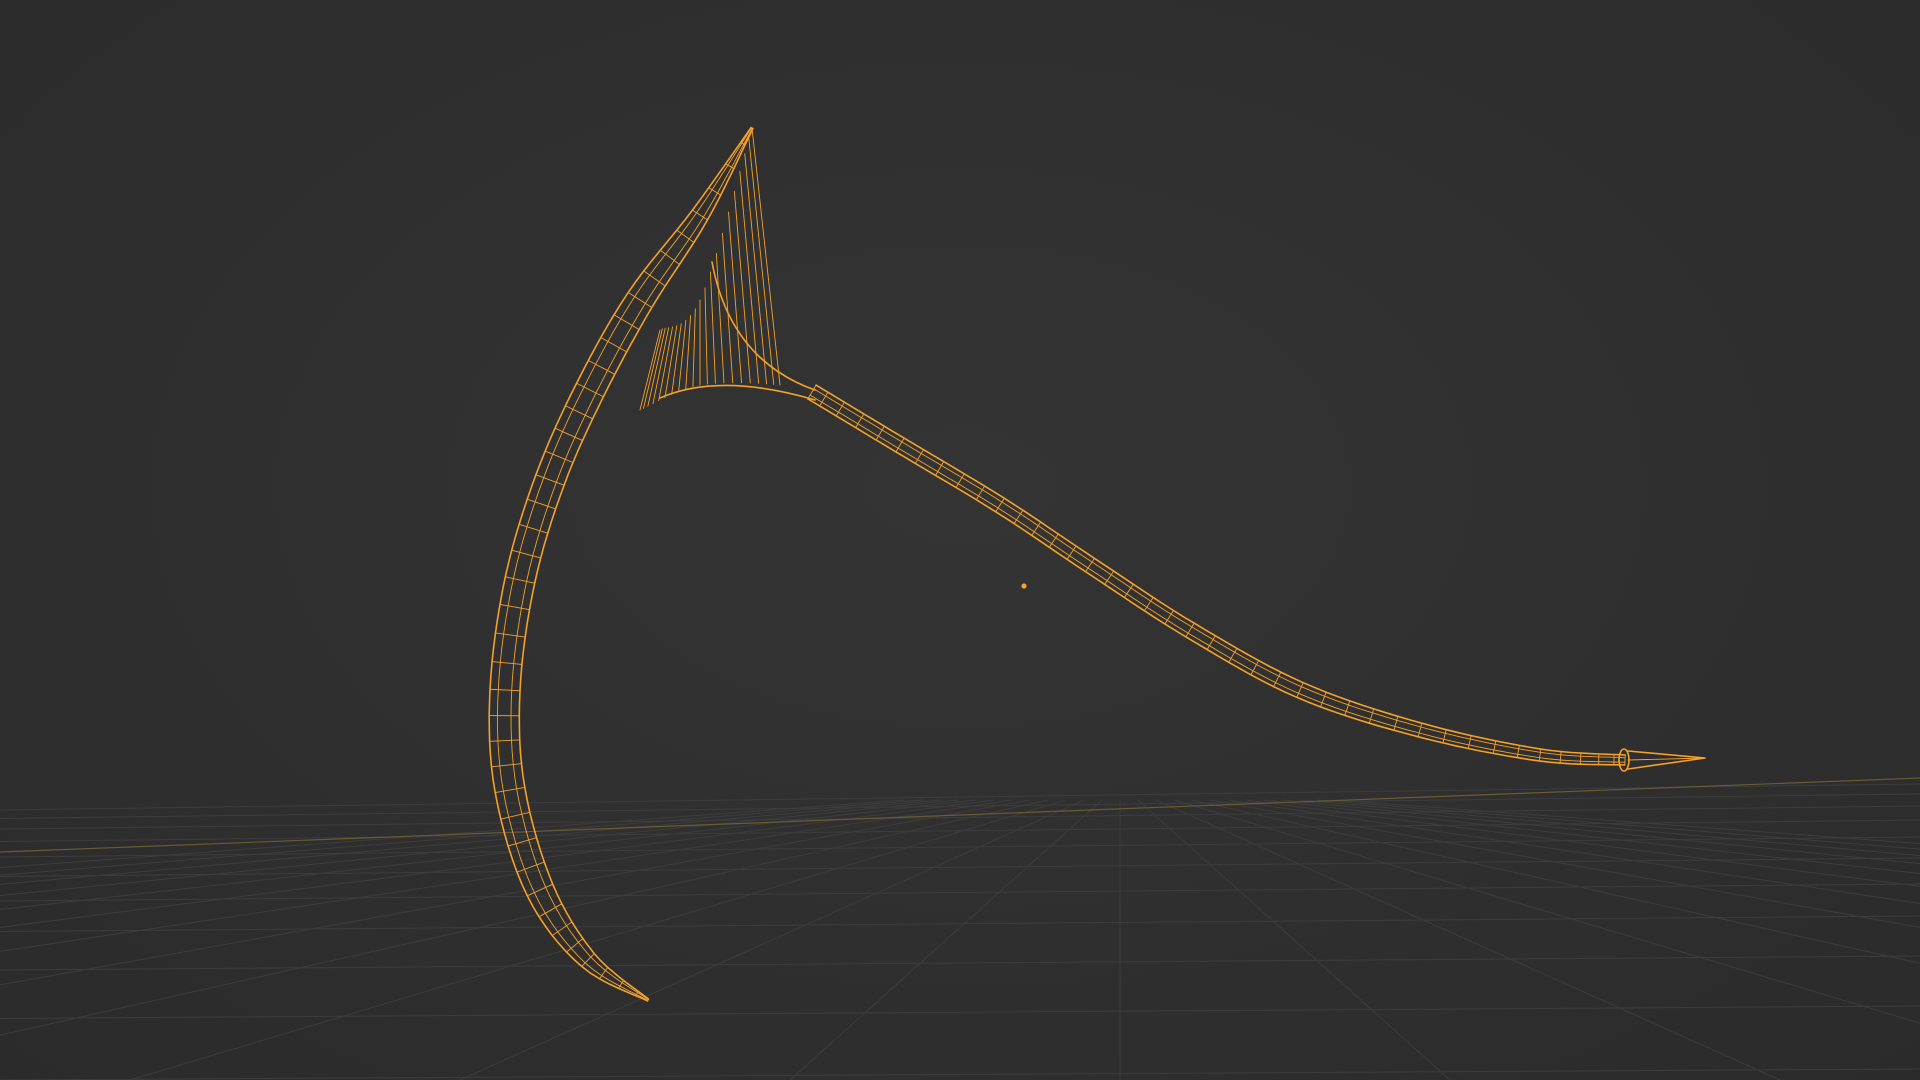 The image size is (1920, 1080). I want to click on handle-edge, so click(1220, 570).